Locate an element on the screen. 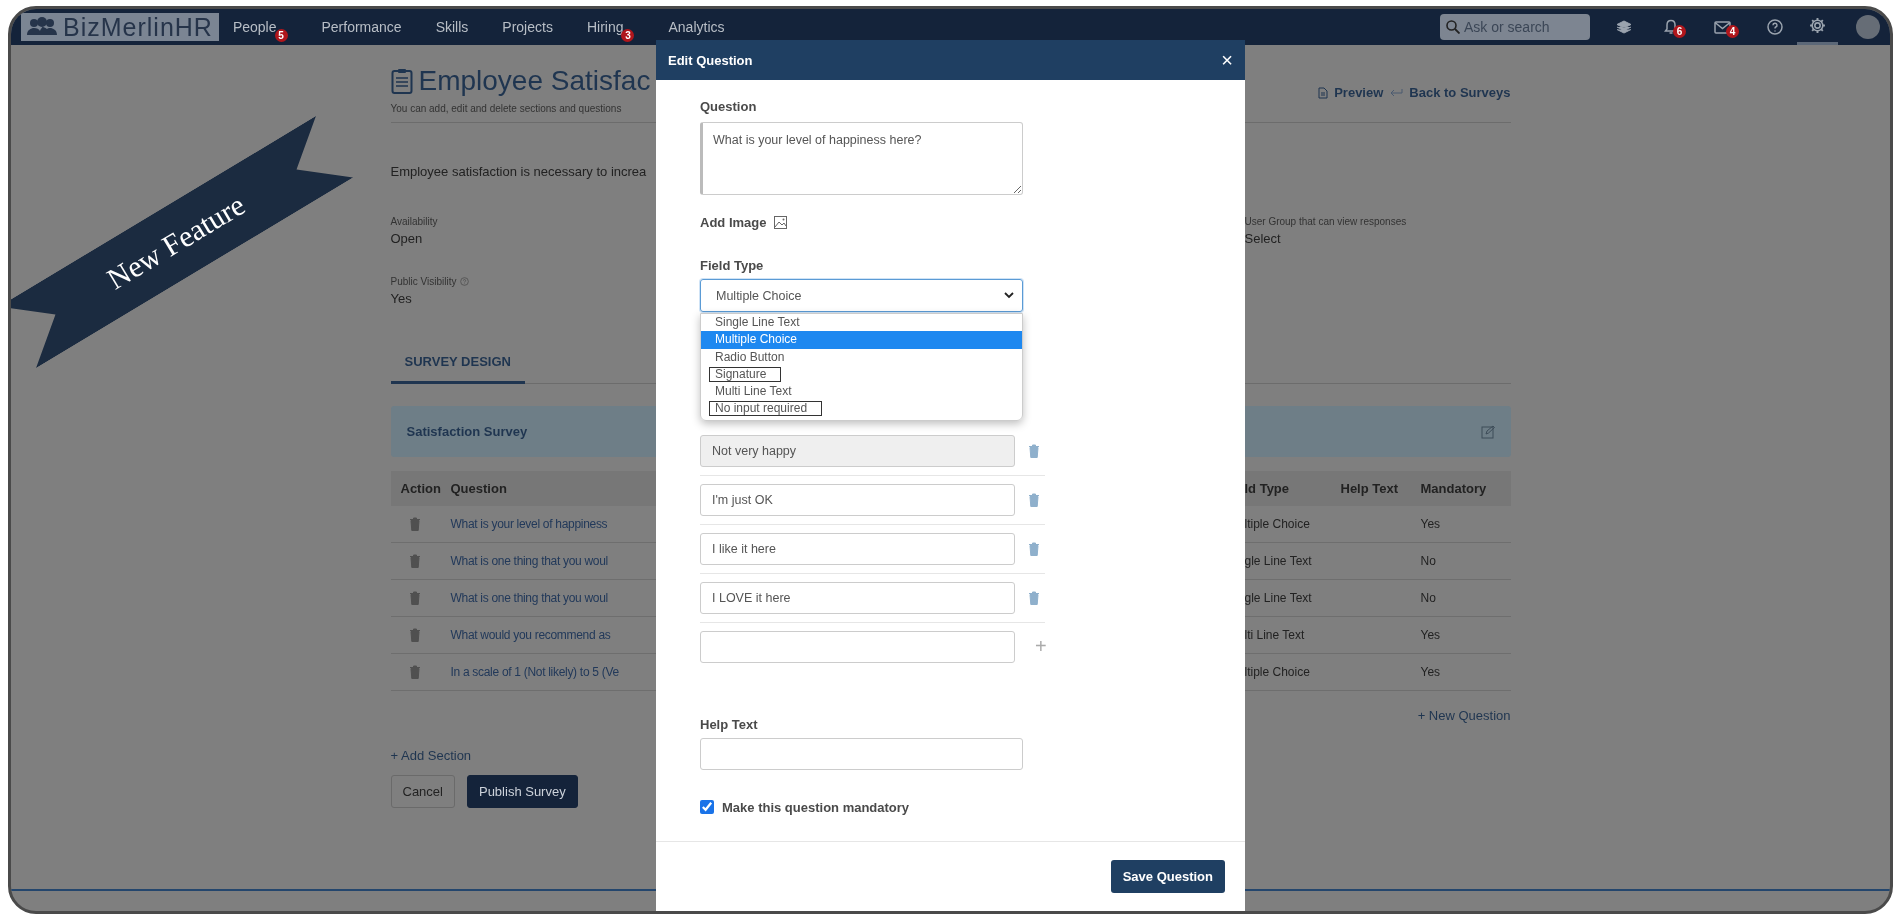 This screenshot has width=1901, height=920. help-text-field is located at coordinates (861, 753).